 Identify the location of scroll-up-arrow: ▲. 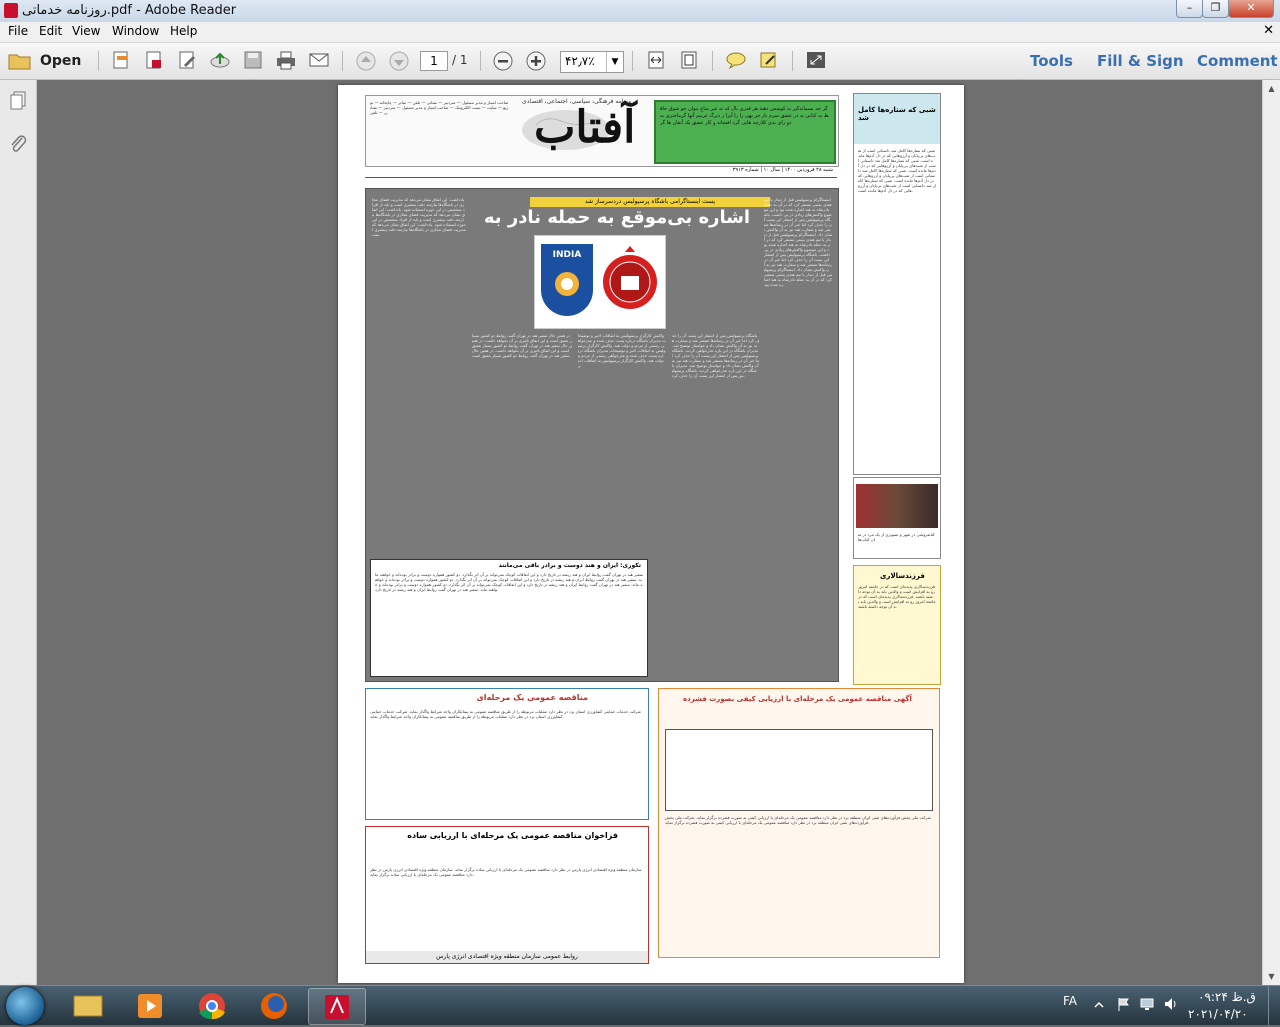
(1271, 88).